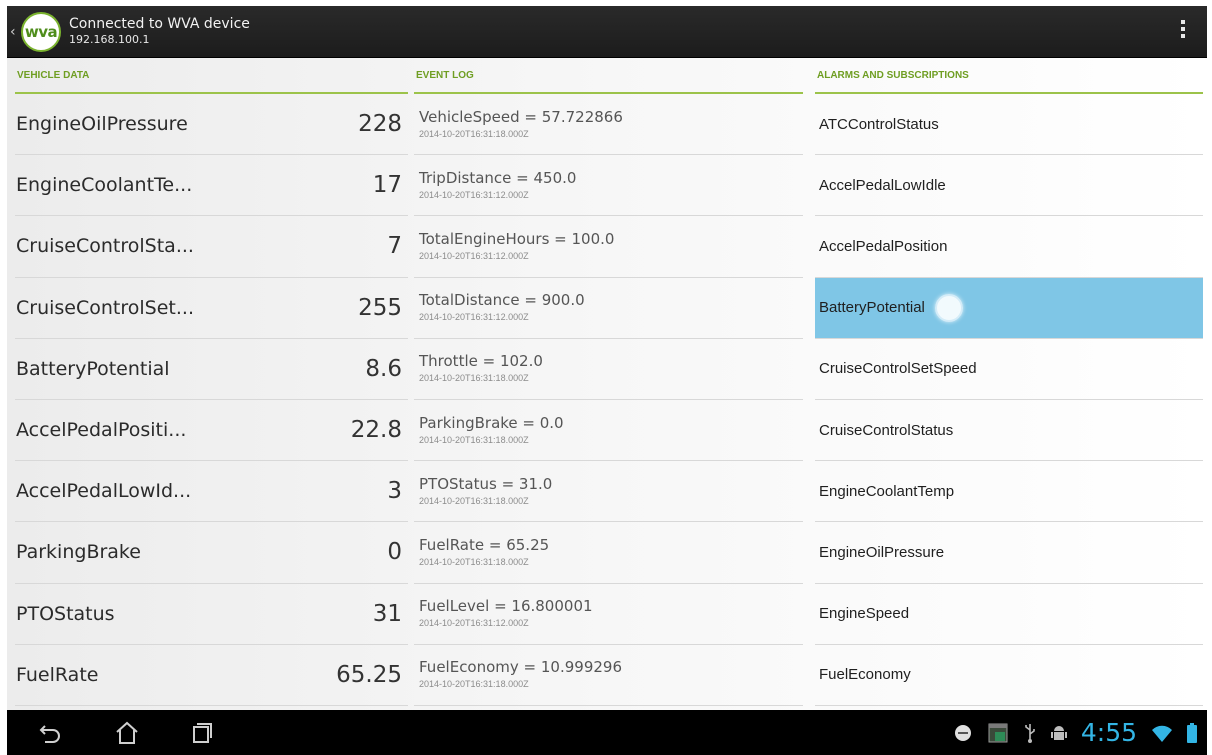 Image resolution: width=1212 pixels, height=755 pixels. Describe the element at coordinates (387, 613) in the screenshot. I see `vehicle-data-value: 31` at that location.